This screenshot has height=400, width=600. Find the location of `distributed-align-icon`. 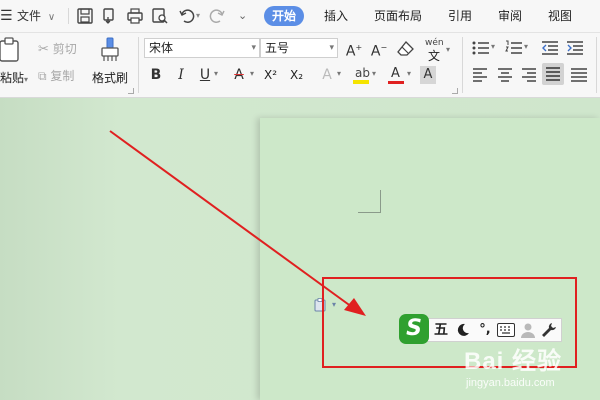

distributed-align-icon is located at coordinates (579, 75).